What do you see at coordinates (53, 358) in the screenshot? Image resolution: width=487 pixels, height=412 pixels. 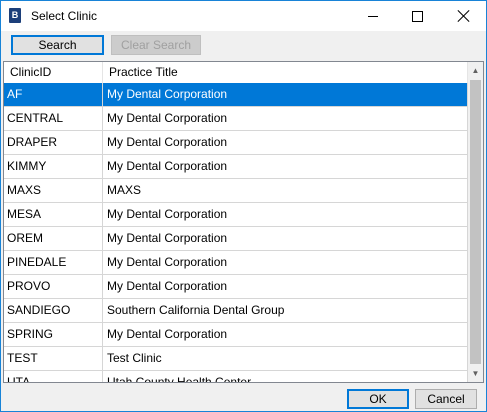 I see `clinic-id-cell: TEST` at bounding box center [53, 358].